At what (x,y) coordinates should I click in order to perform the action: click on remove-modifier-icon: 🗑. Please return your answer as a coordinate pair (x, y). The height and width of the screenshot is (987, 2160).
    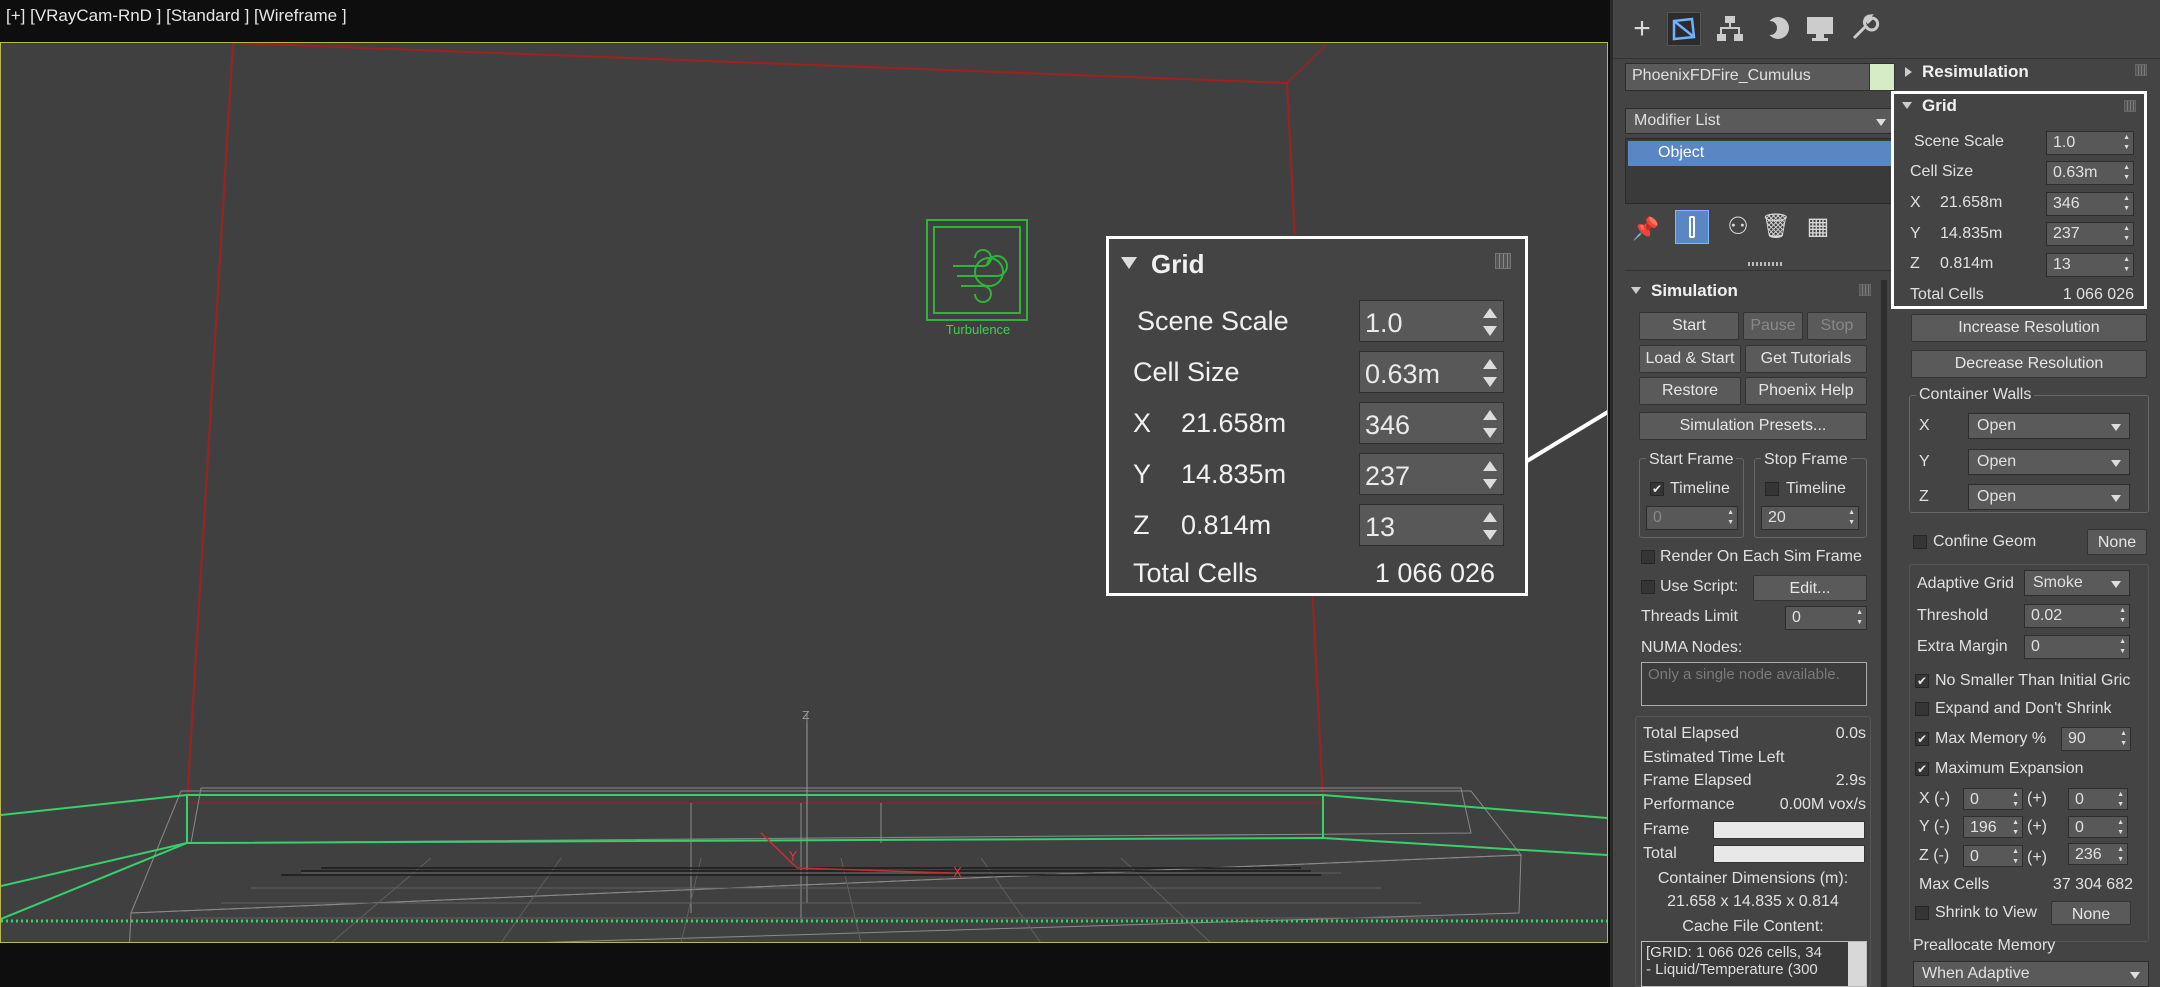
    Looking at the image, I should click on (1776, 227).